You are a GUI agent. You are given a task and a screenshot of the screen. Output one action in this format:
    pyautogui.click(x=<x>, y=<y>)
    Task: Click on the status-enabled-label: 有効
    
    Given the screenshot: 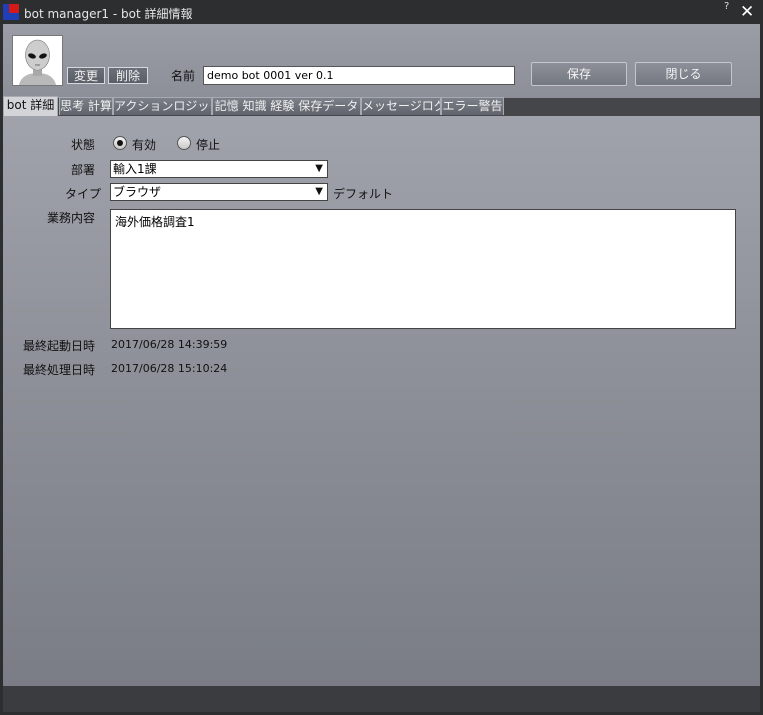 What is the action you would take?
    pyautogui.click(x=144, y=145)
    